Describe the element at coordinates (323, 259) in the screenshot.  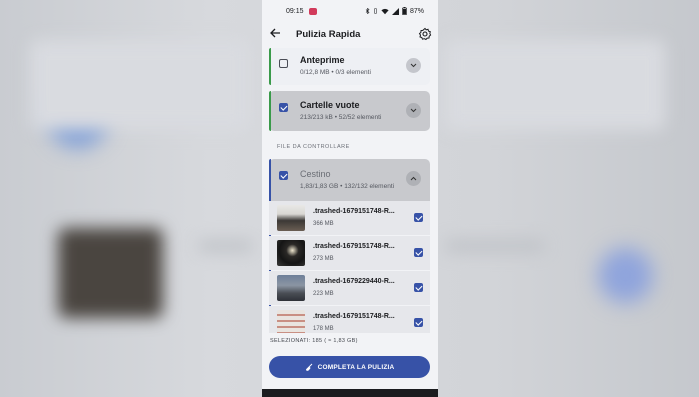
I see `file-size: 273 MB` at that location.